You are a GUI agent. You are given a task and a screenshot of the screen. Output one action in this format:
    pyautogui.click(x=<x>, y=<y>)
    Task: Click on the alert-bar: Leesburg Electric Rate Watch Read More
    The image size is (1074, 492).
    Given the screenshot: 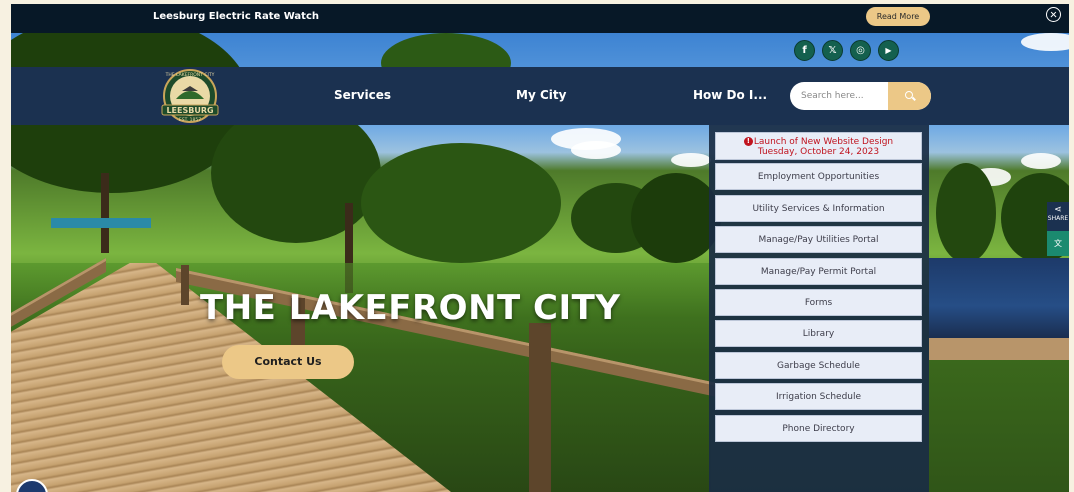 What is the action you would take?
    pyautogui.click(x=540, y=18)
    